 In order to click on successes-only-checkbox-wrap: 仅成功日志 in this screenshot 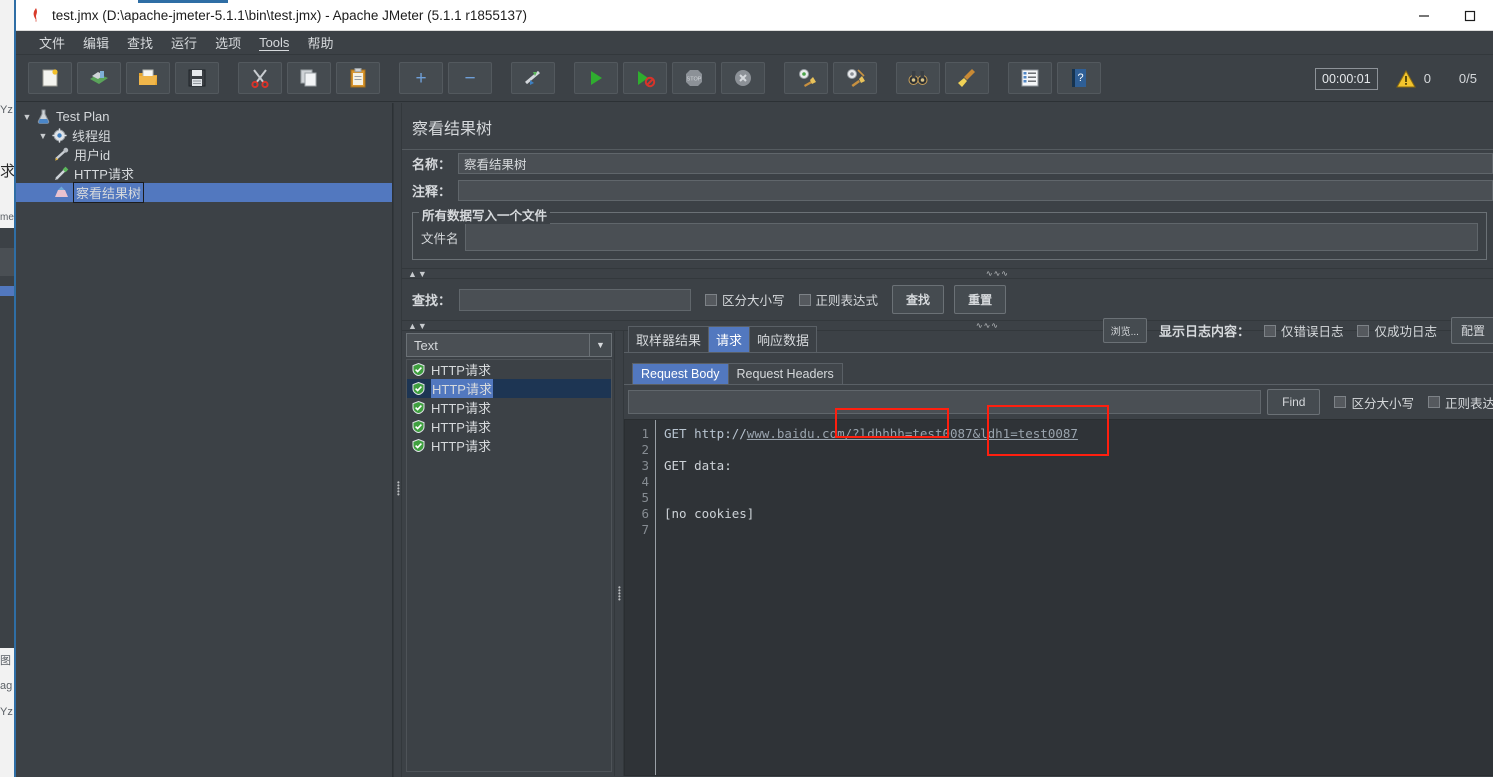, I will do `click(1397, 330)`.